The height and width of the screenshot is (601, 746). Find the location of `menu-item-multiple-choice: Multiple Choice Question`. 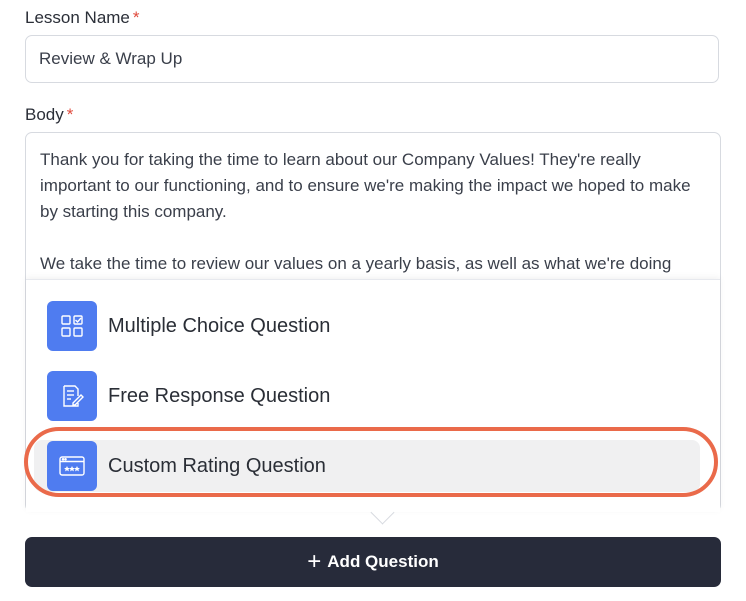

menu-item-multiple-choice: Multiple Choice Question is located at coordinates (367, 326).